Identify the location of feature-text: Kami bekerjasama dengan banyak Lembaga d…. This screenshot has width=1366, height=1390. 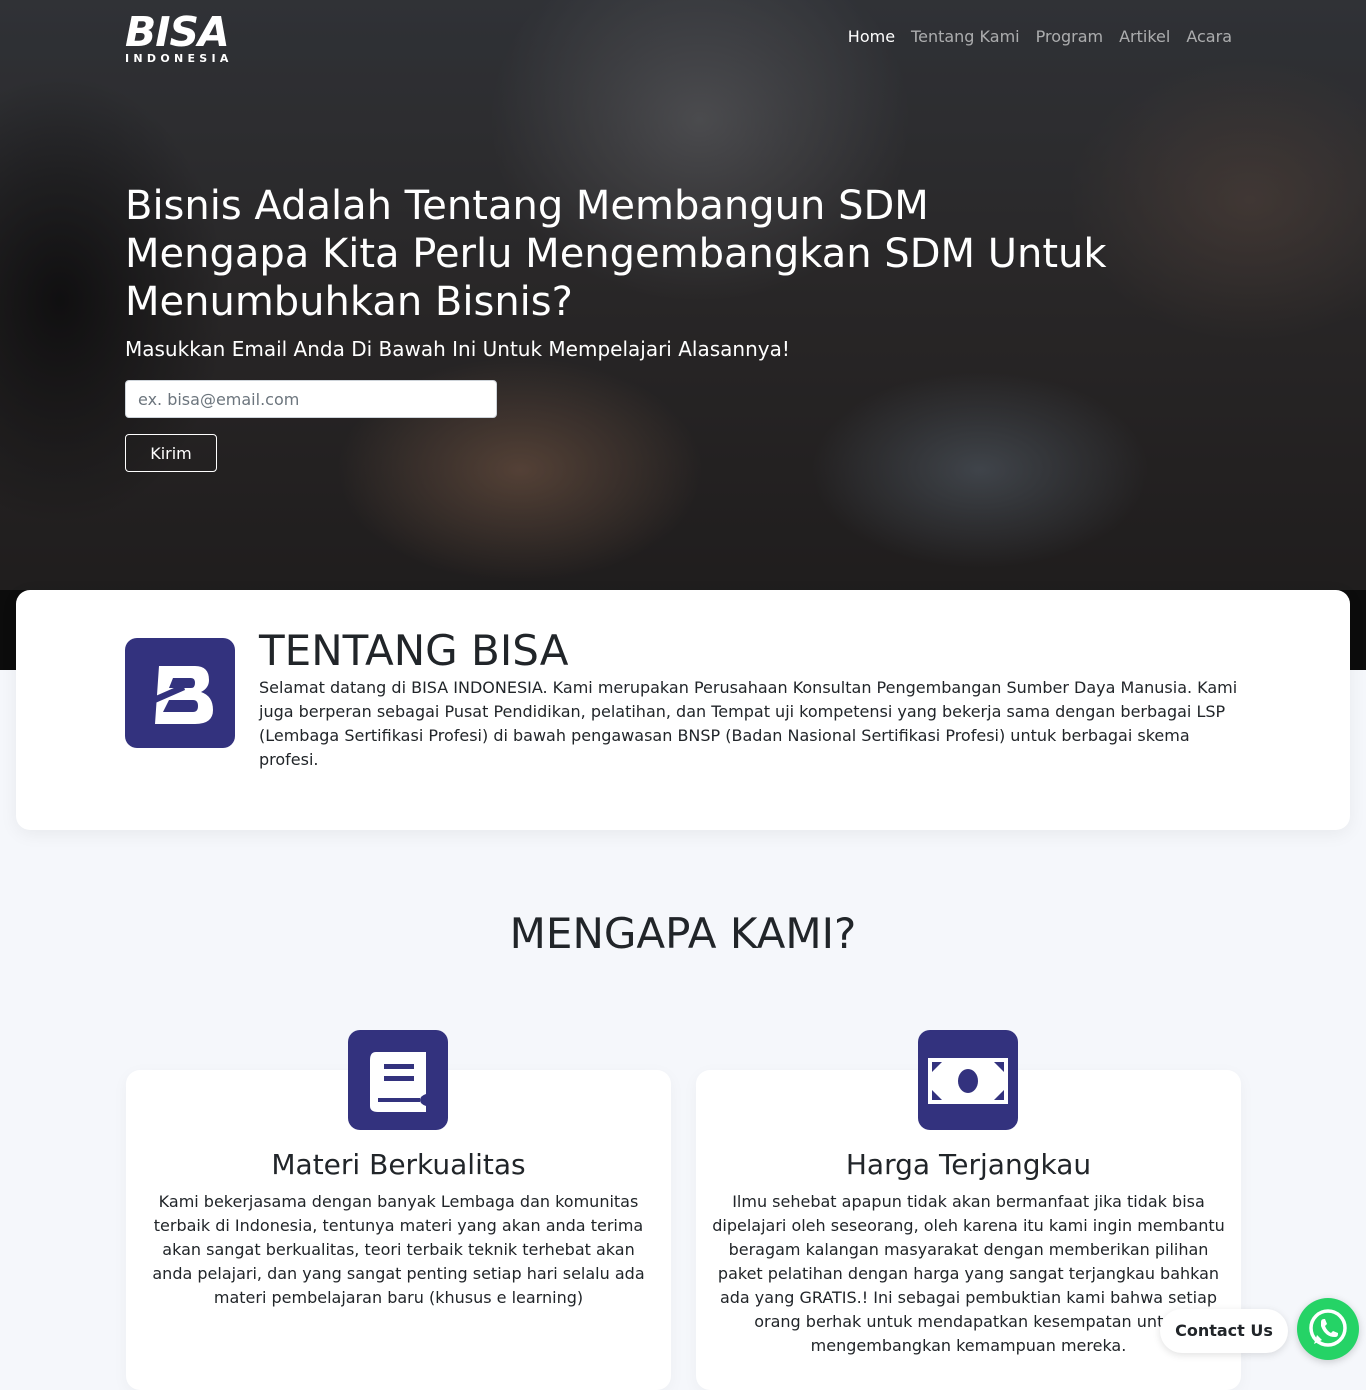
(398, 1249).